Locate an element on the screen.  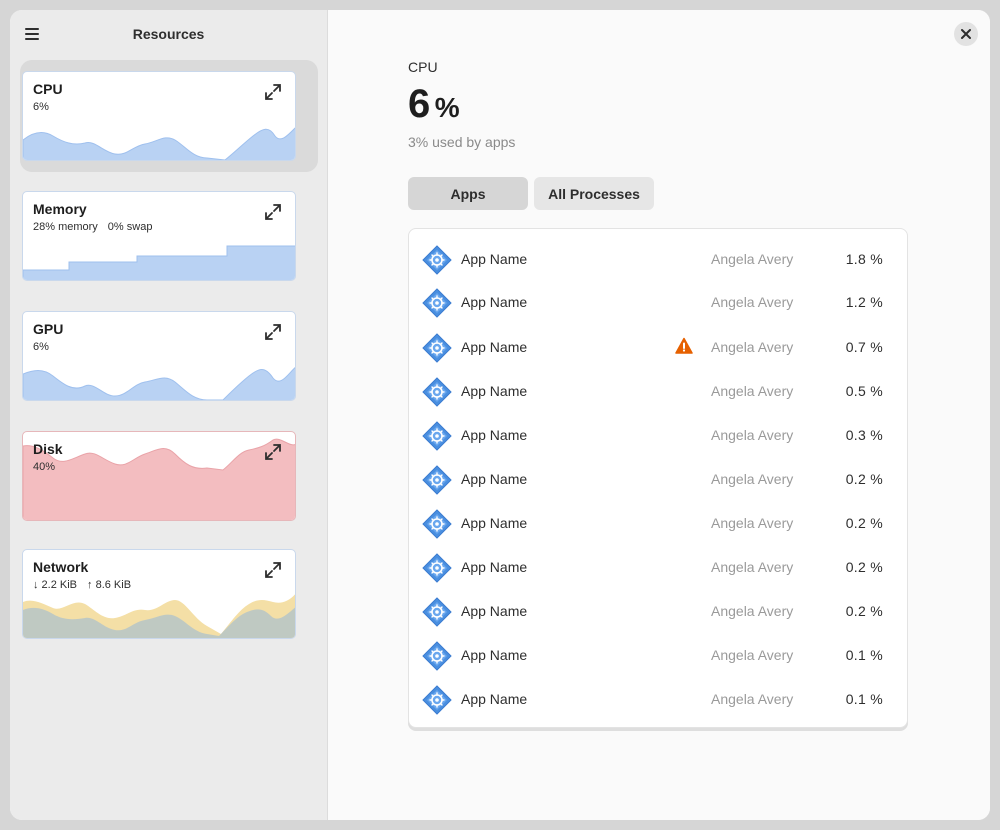
table-row: App Name Angela Avery 1.2 % is located at coordinates (658, 302).